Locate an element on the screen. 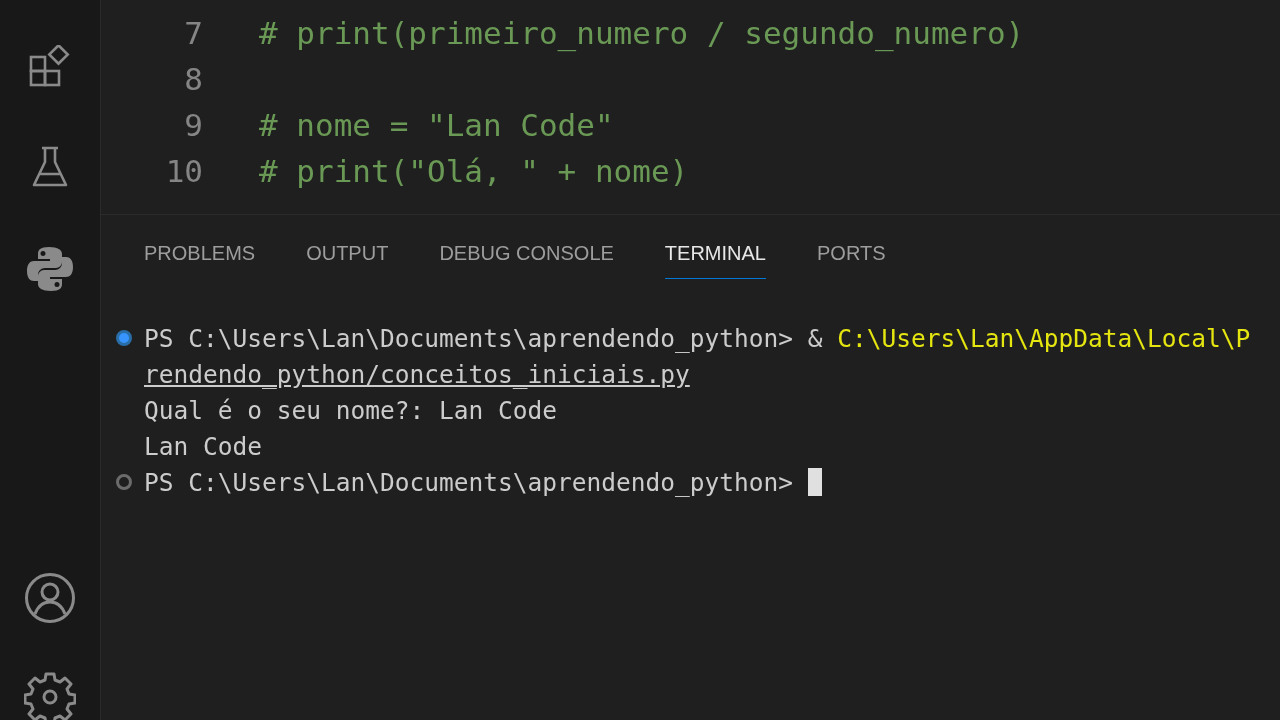  code-comment: # print(primeiro_numero / segundo_numero) is located at coordinates (642, 33).